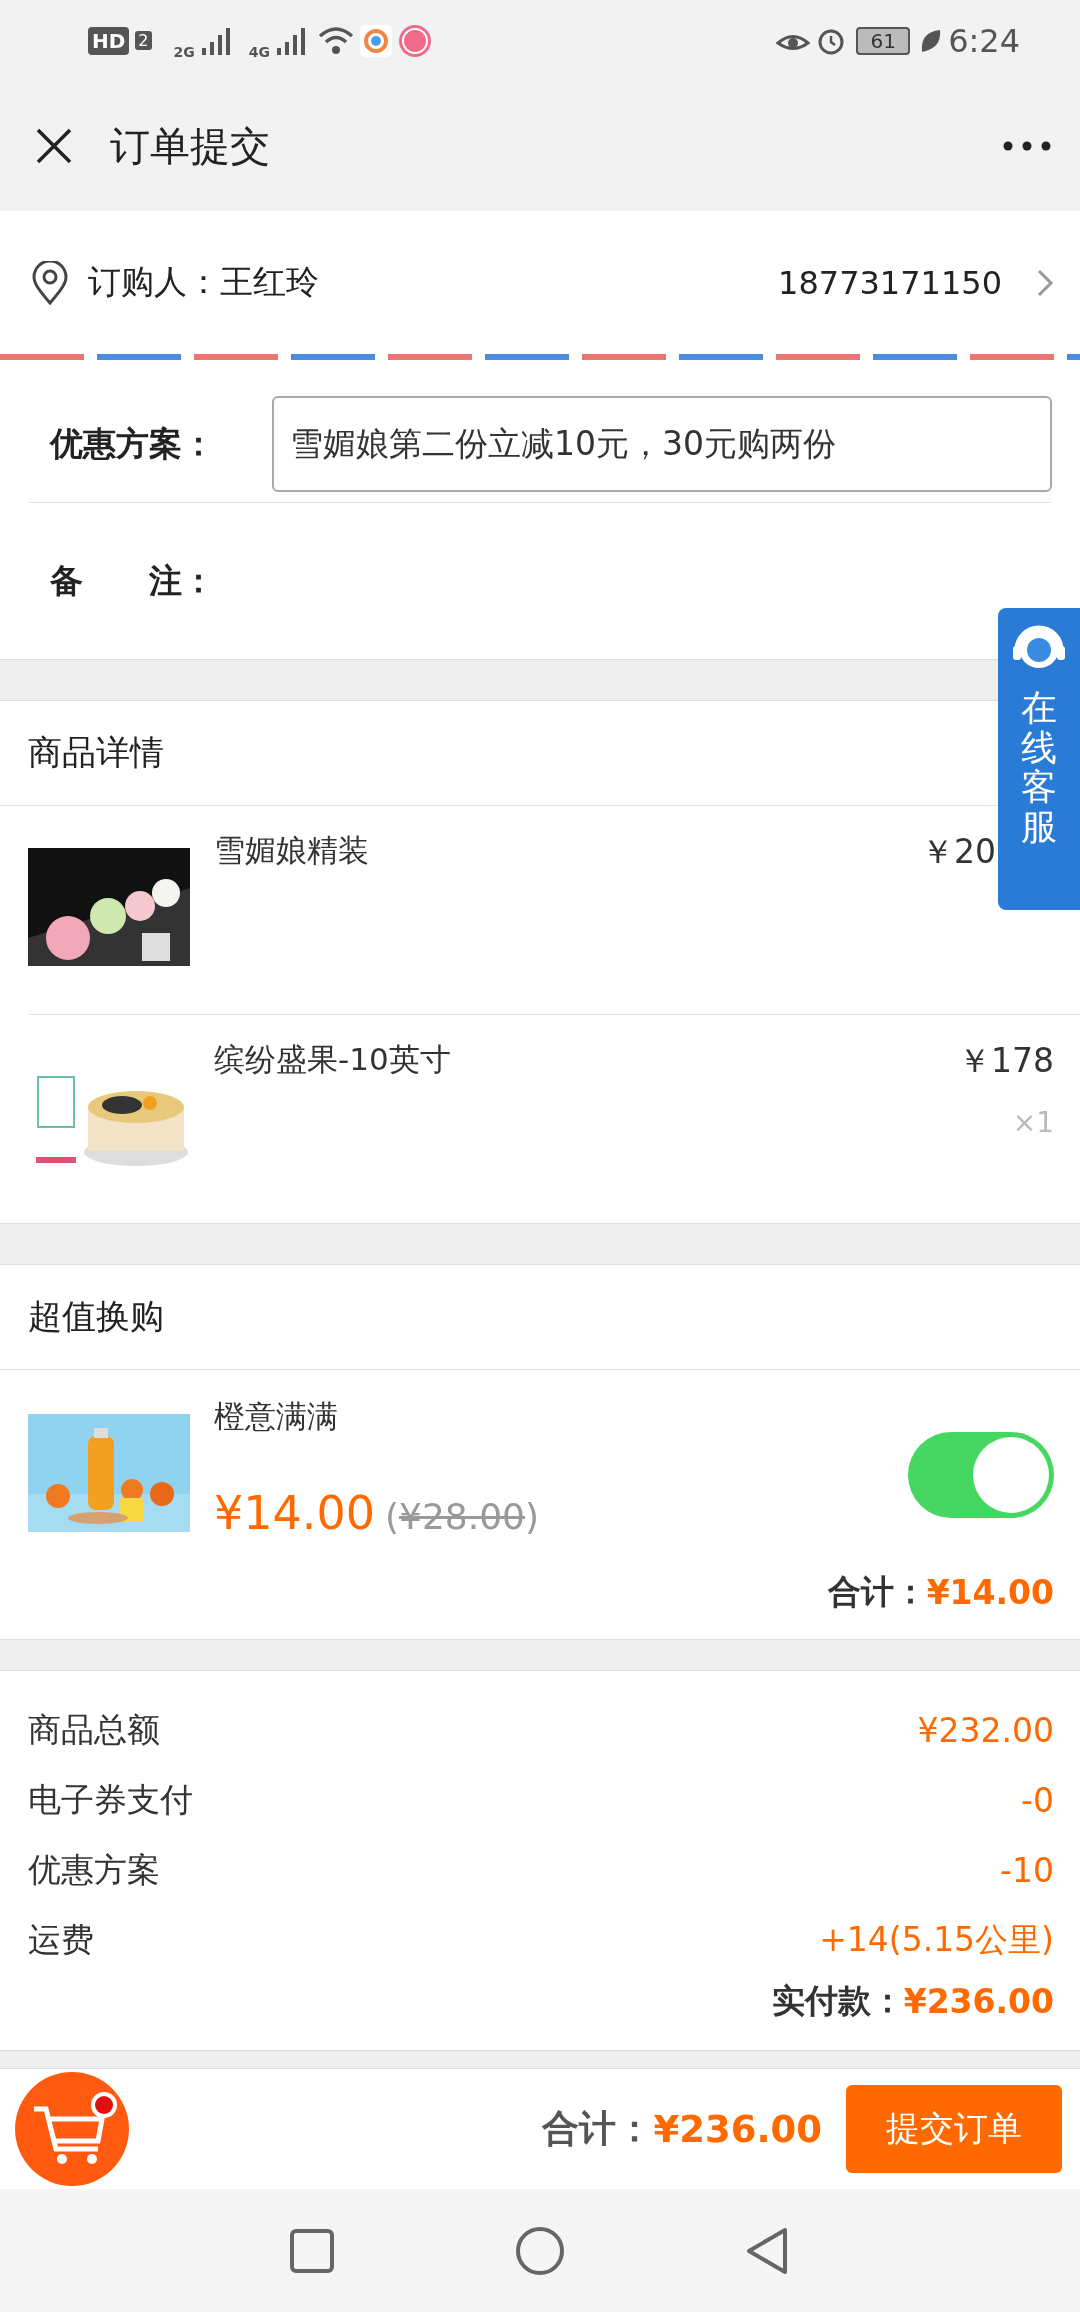 Image resolution: width=1080 pixels, height=2312 pixels. What do you see at coordinates (1033, 1122) in the screenshot?
I see `product-quantity: ×1` at bounding box center [1033, 1122].